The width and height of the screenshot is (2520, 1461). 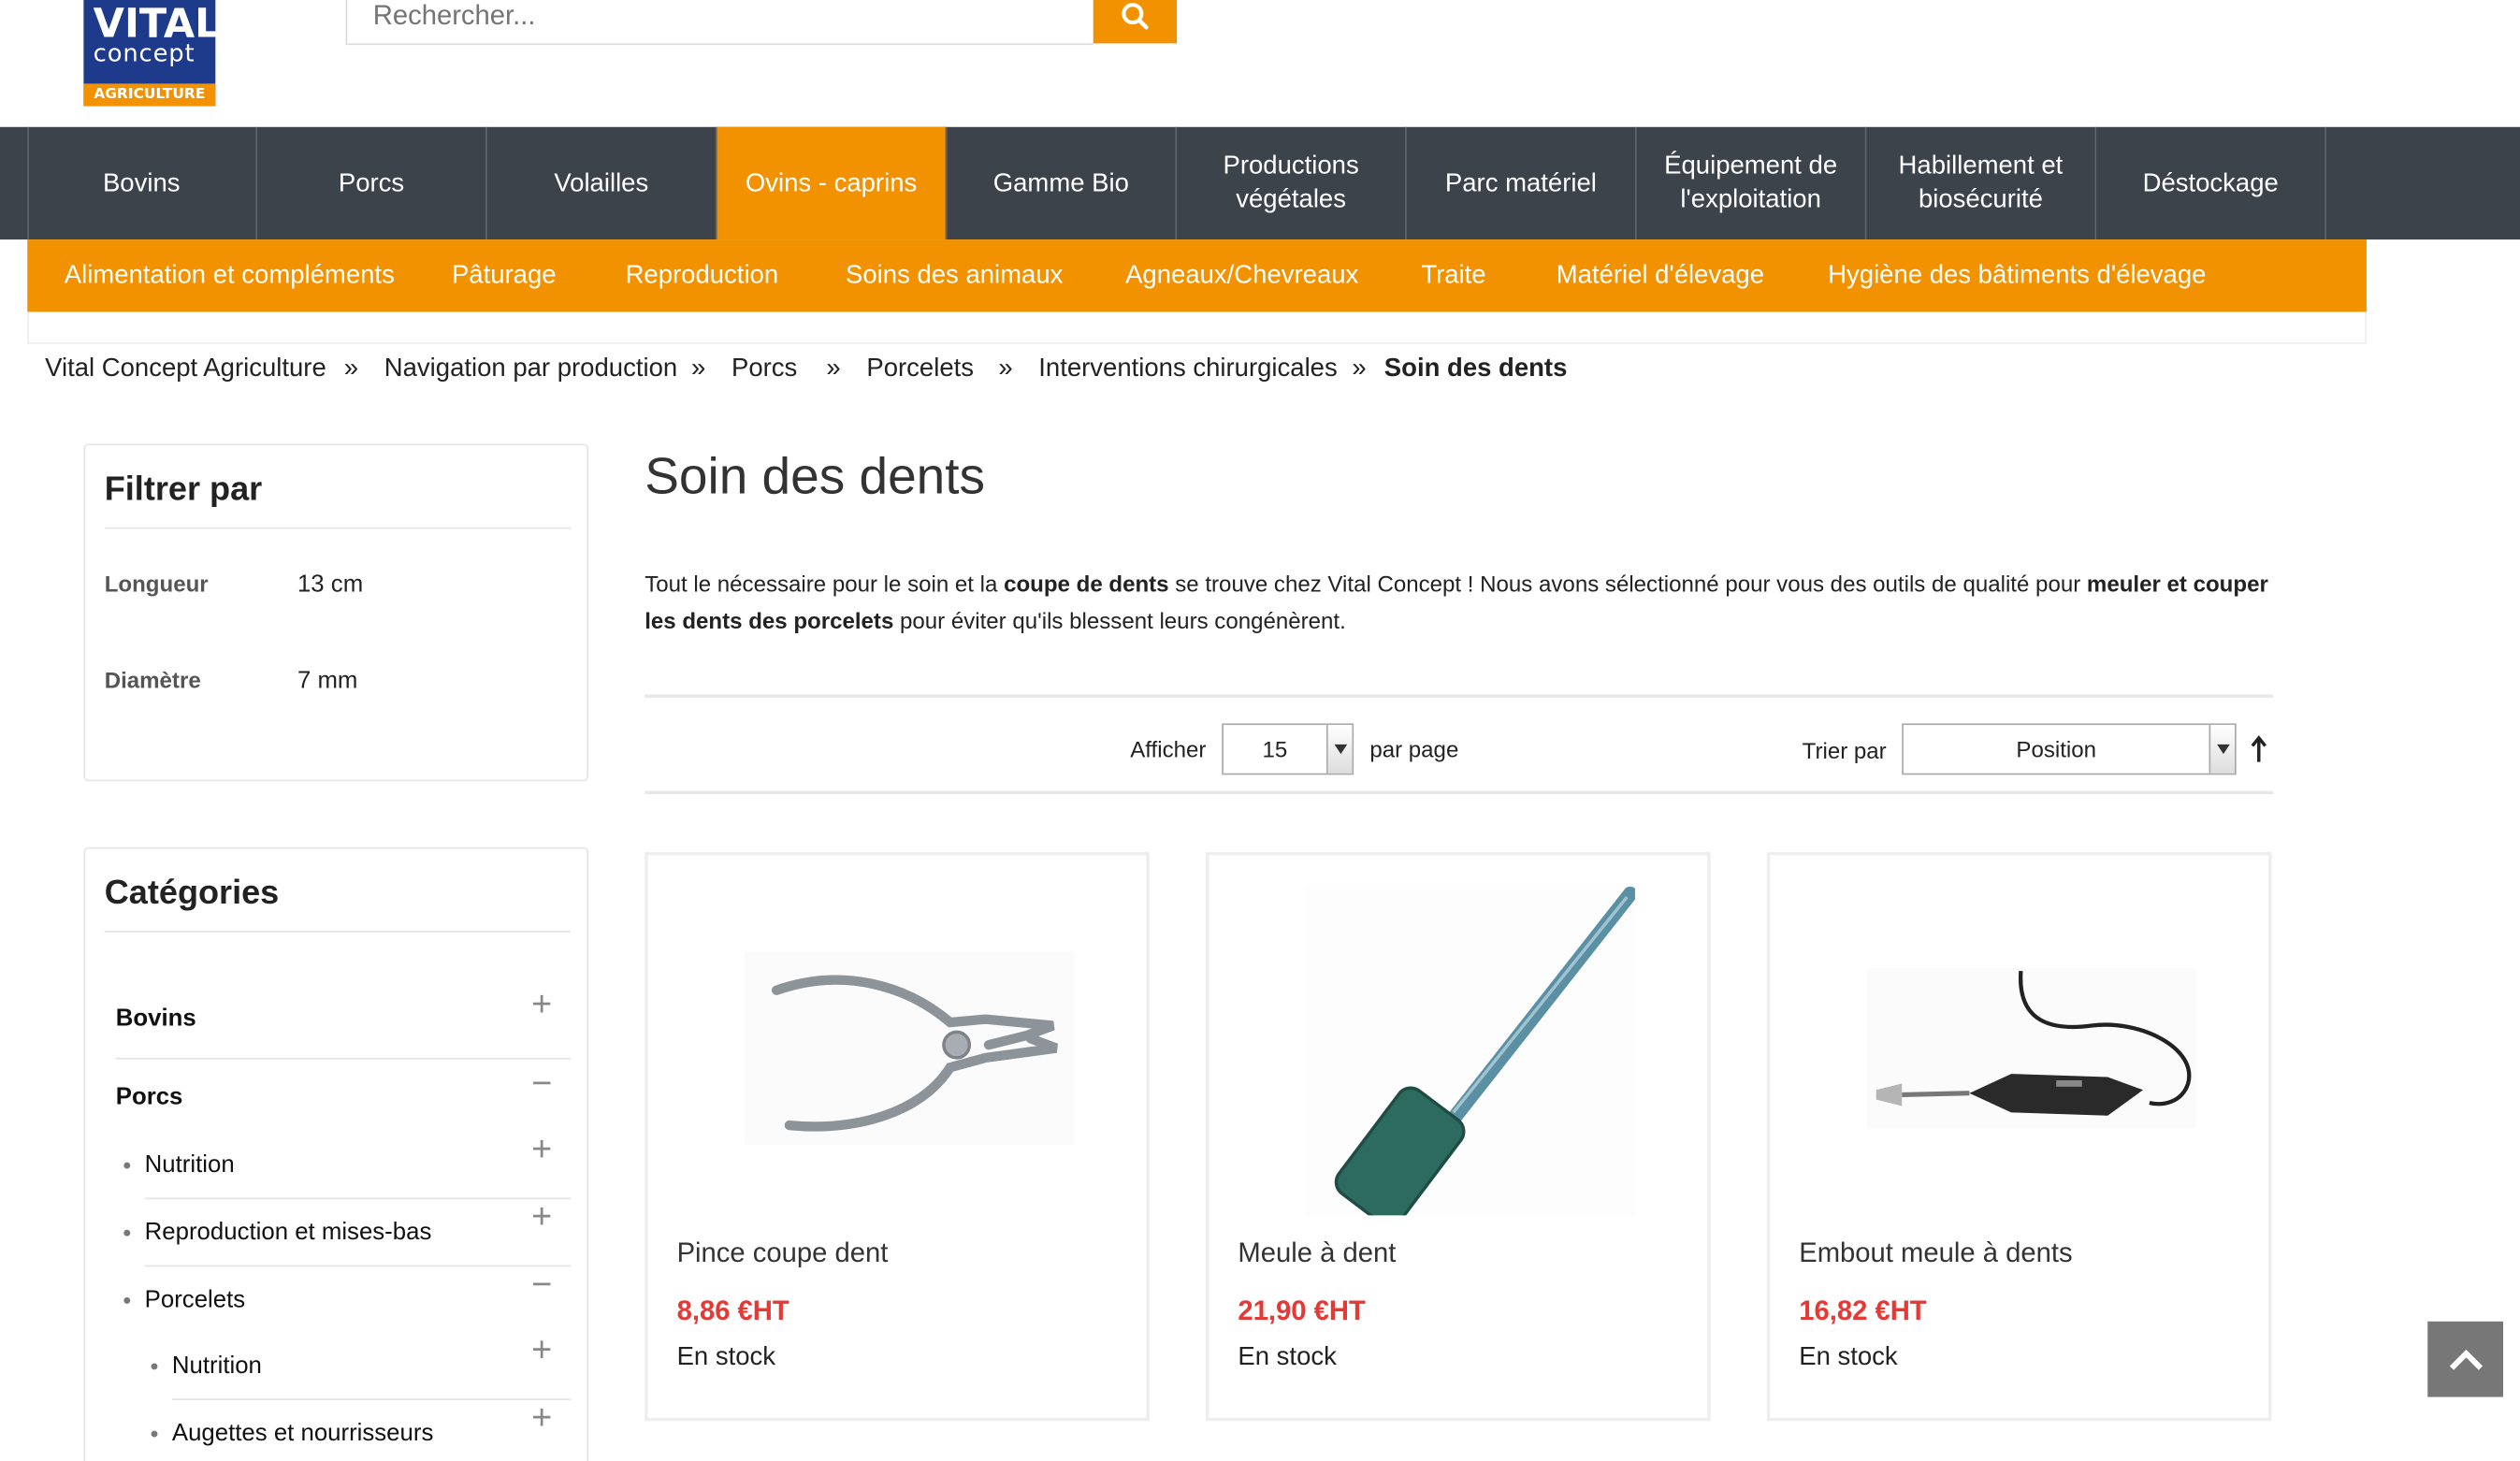 What do you see at coordinates (602, 183) in the screenshot?
I see `nav-item-volailles: Volailles` at bounding box center [602, 183].